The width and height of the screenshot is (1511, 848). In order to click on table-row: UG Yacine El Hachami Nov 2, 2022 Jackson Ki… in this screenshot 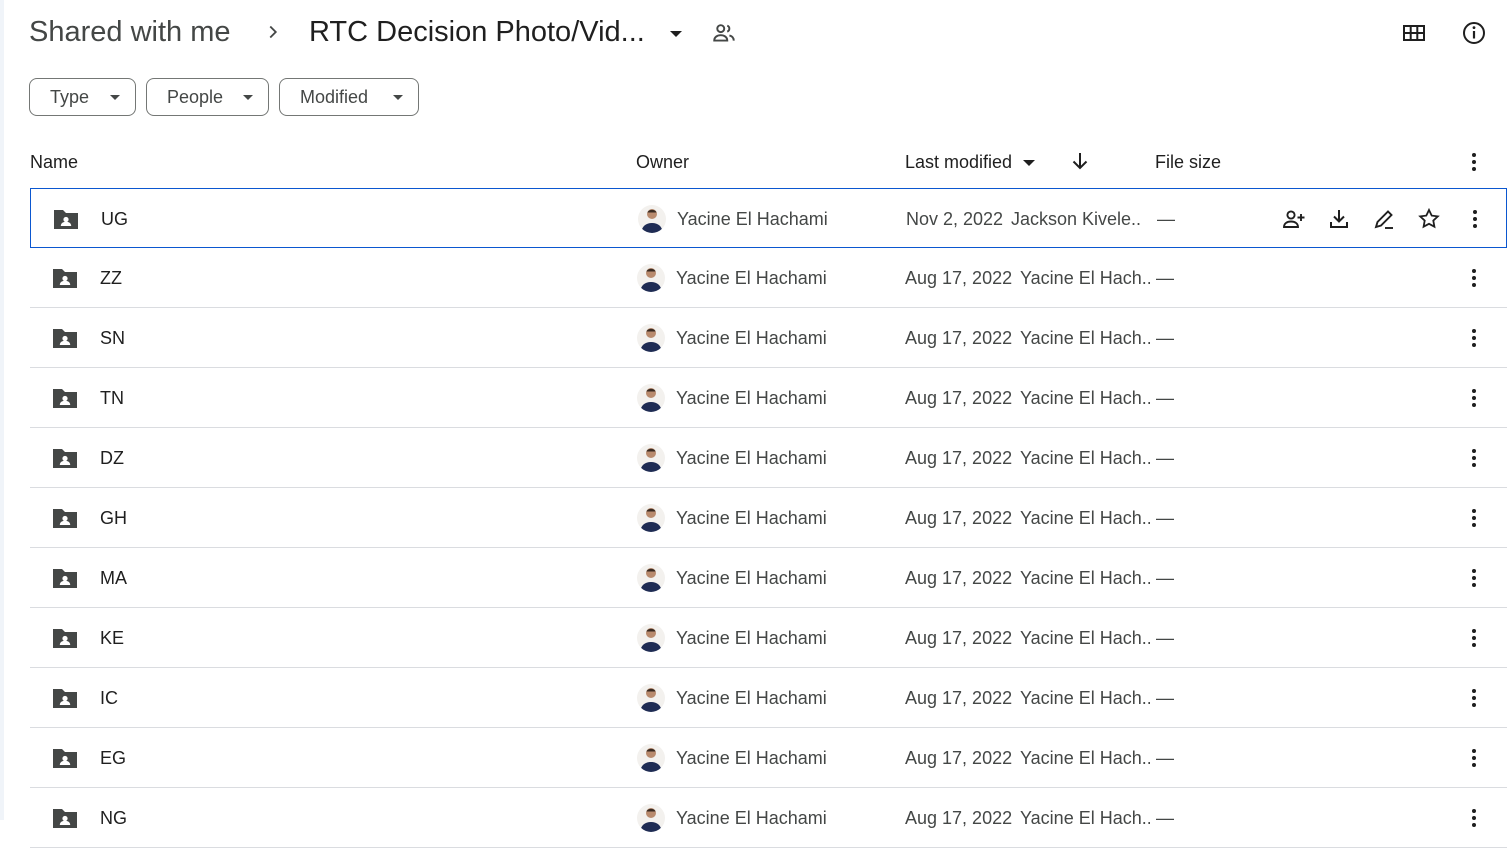, I will do `click(768, 218)`.